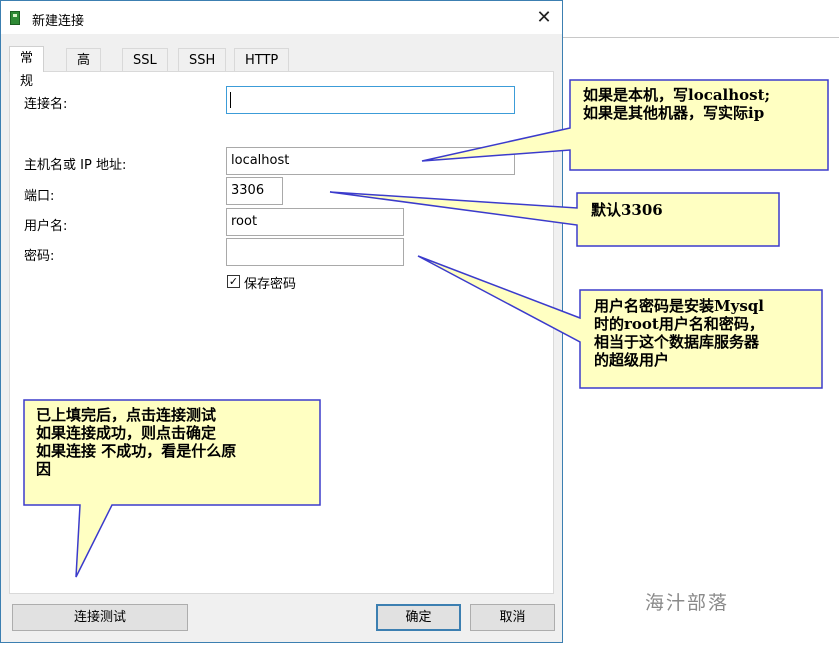 The height and width of the screenshot is (646, 839). I want to click on host-note: 如果是本机，写localhost; 如果是其他机器，写实际ip, so click(676, 104).